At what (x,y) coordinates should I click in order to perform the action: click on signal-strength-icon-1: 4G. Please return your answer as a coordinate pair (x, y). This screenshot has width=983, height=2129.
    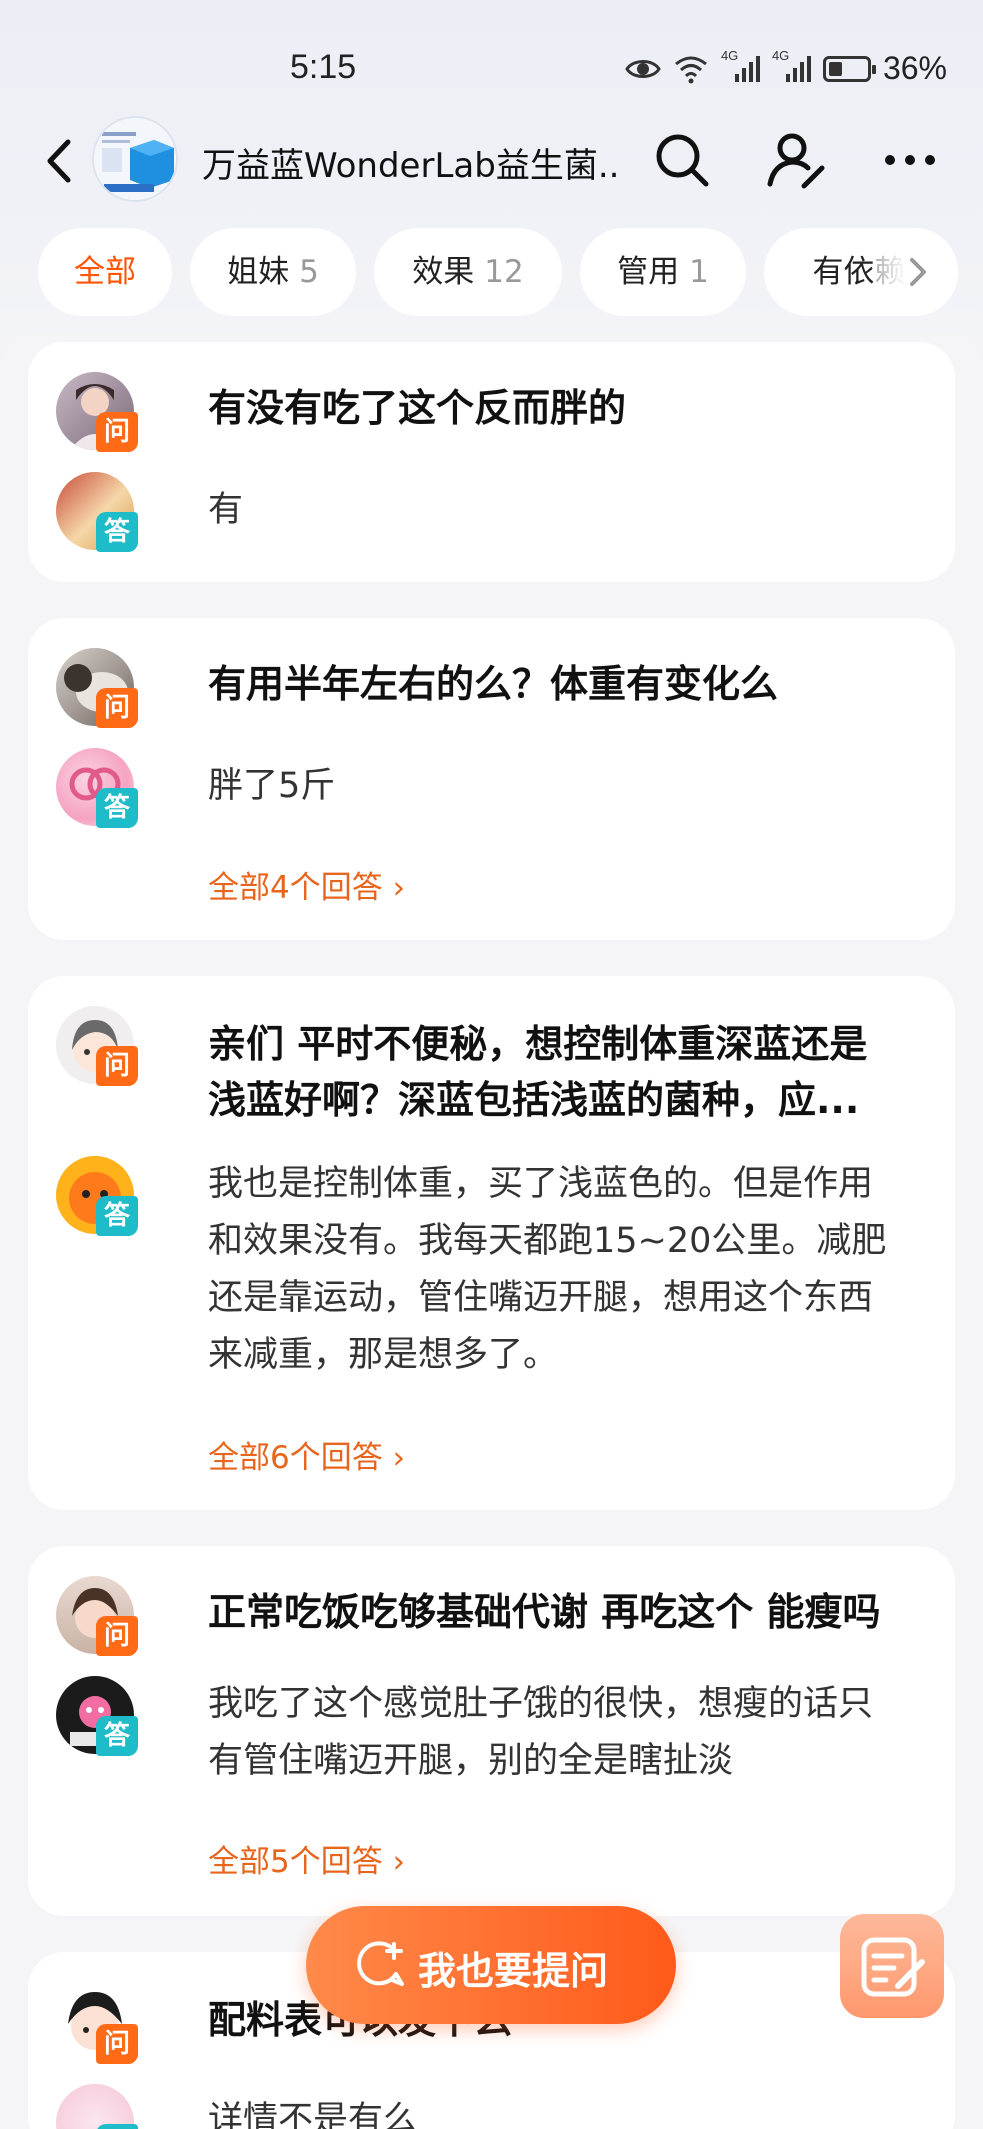
    Looking at the image, I should click on (740, 65).